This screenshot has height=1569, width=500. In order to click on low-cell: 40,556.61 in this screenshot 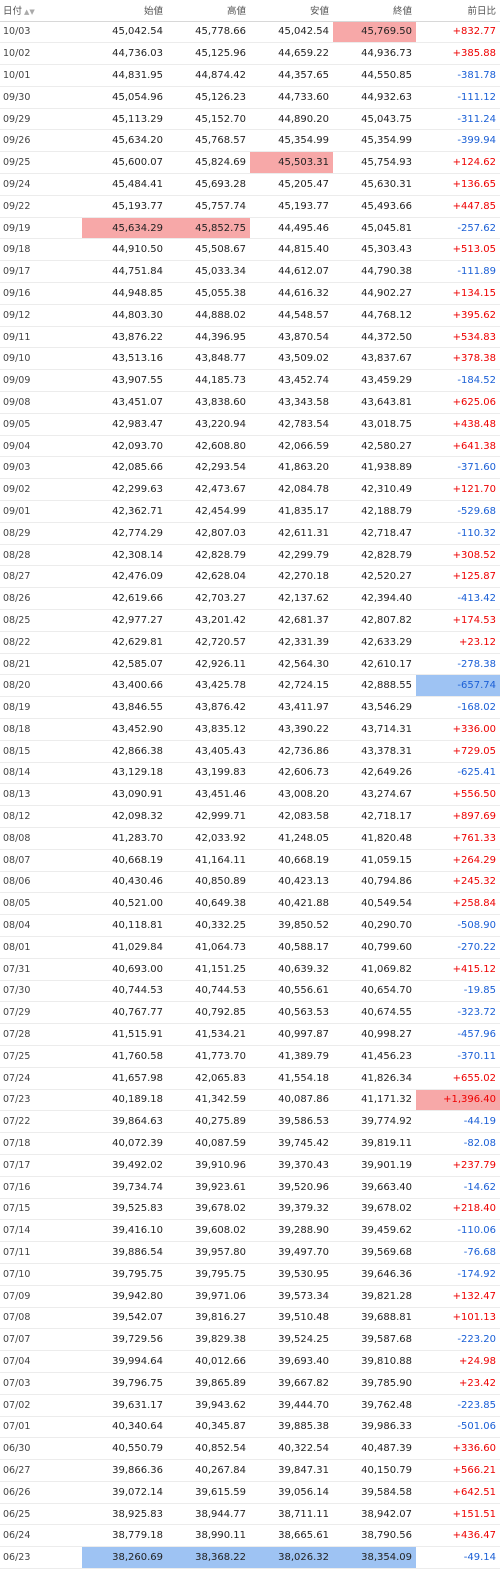, I will do `click(303, 991)`.